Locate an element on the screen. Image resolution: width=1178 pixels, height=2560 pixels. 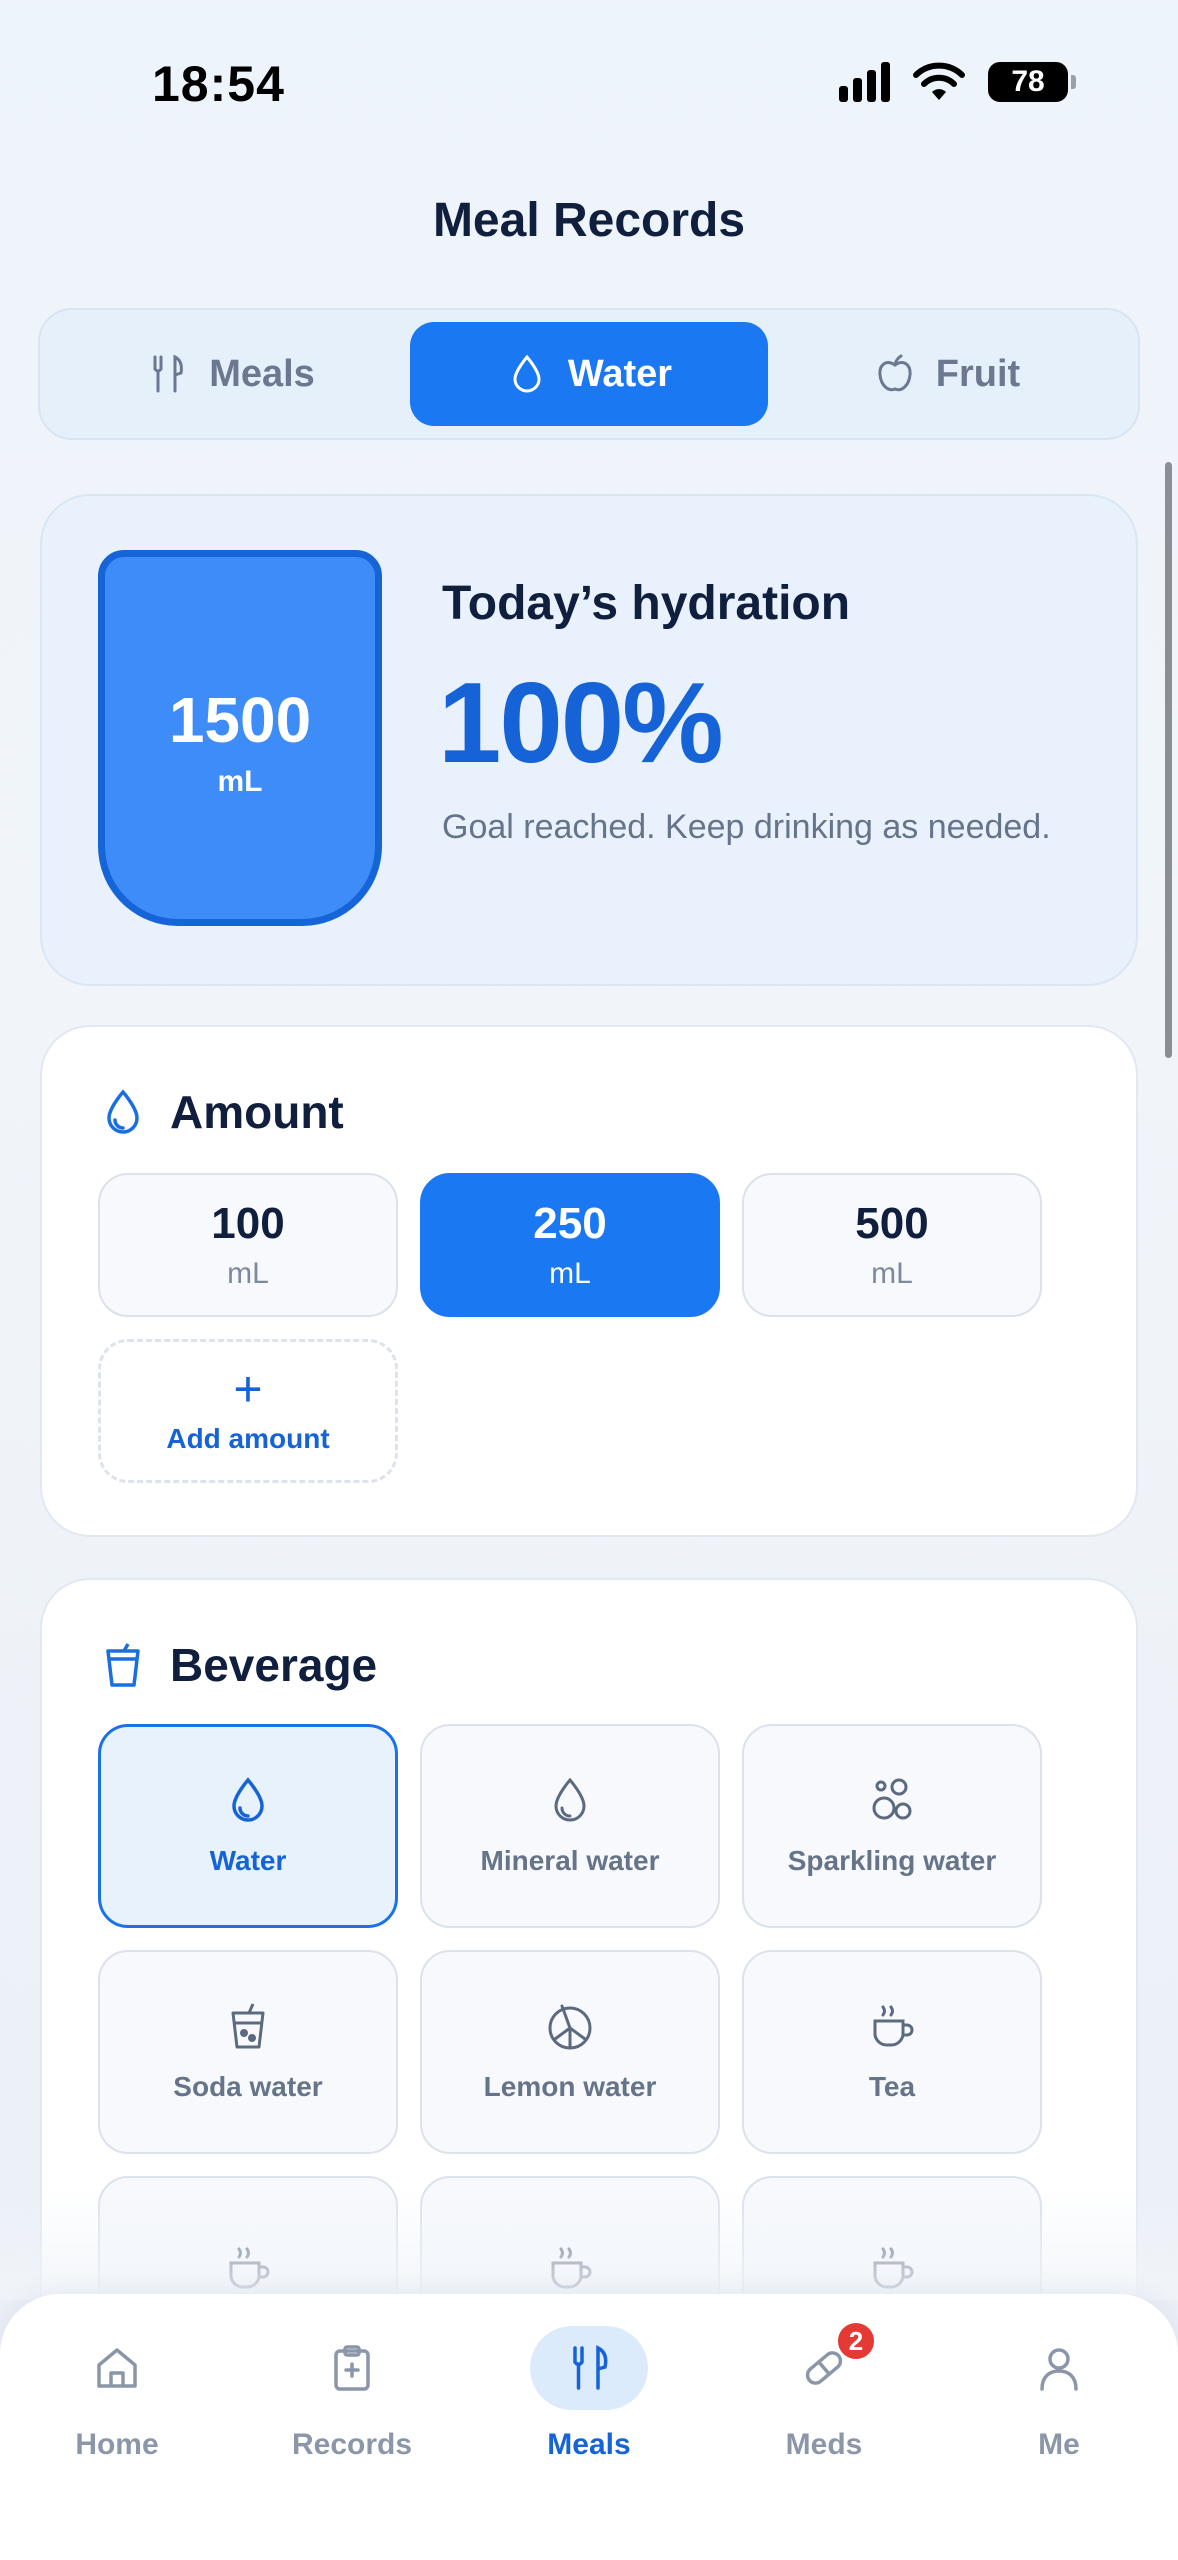
tab-water: Water is located at coordinates (589, 374).